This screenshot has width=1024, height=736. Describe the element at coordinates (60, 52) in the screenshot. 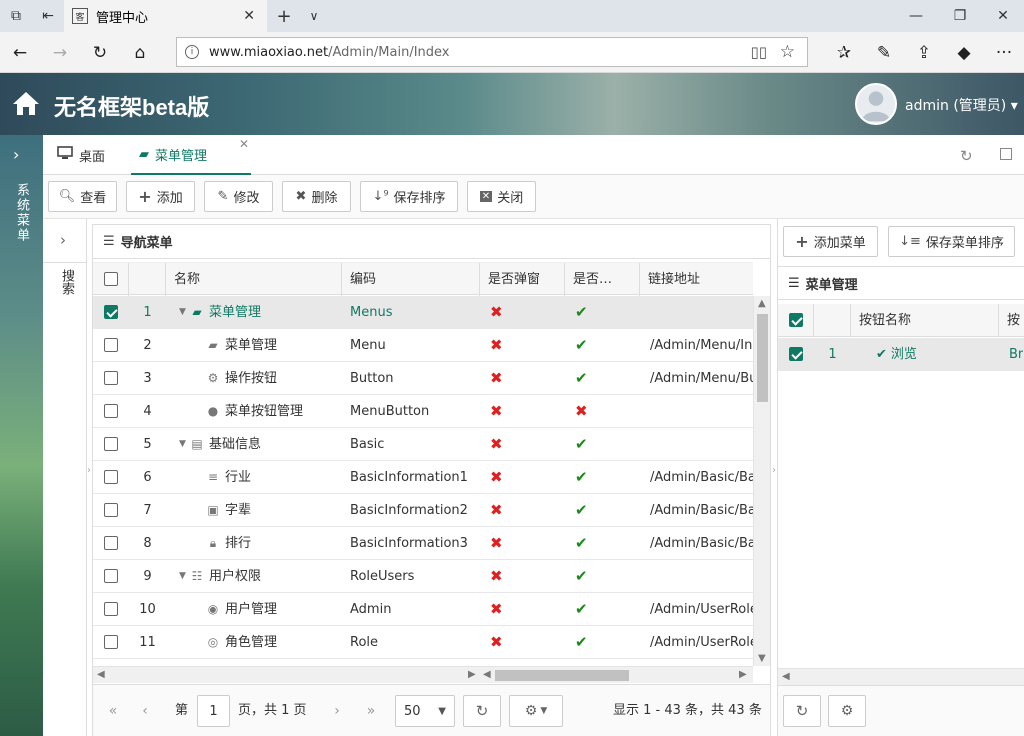

I see `forward-icon: →` at that location.